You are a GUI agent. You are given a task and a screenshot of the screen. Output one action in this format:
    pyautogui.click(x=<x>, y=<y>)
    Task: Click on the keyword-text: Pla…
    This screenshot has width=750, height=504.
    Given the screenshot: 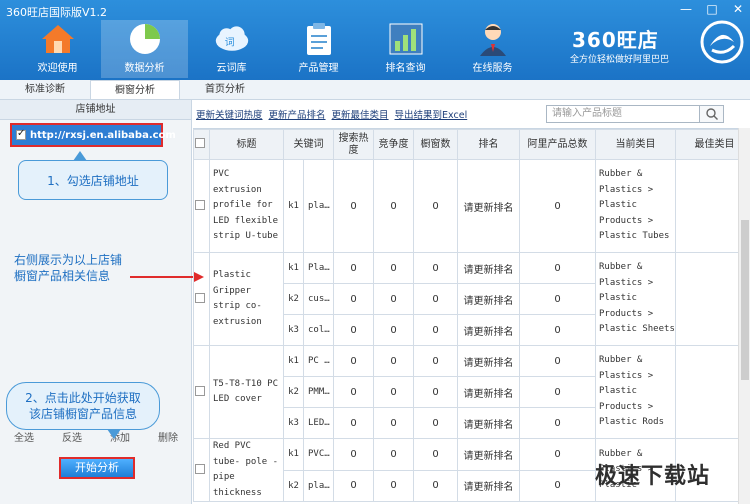 What is the action you would take?
    pyautogui.click(x=318, y=268)
    